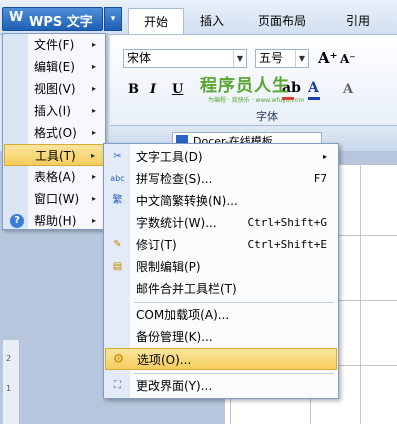 The height and width of the screenshot is (424, 397). I want to click on menu-item-label: 编辑(E), so click(54, 67).